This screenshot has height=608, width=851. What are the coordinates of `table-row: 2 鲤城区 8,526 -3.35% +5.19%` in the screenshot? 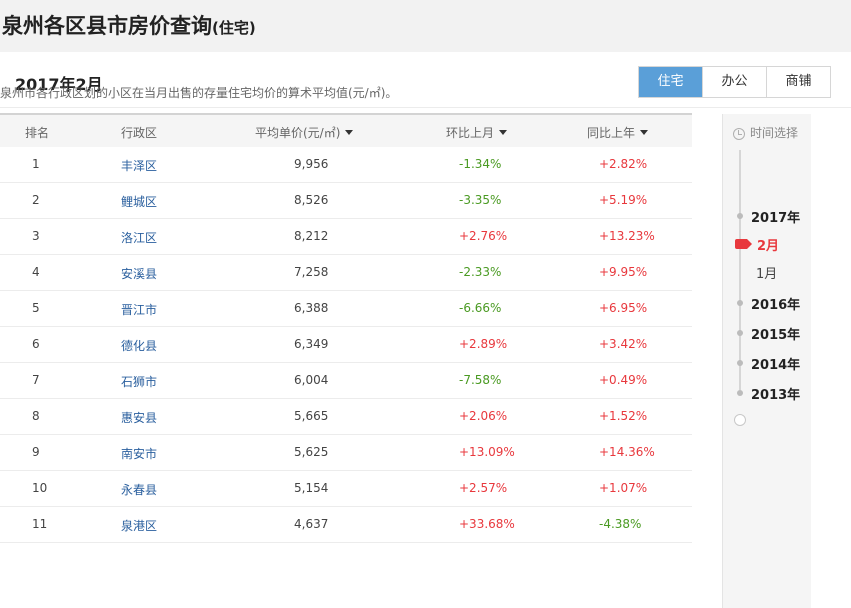 It's located at (346, 201).